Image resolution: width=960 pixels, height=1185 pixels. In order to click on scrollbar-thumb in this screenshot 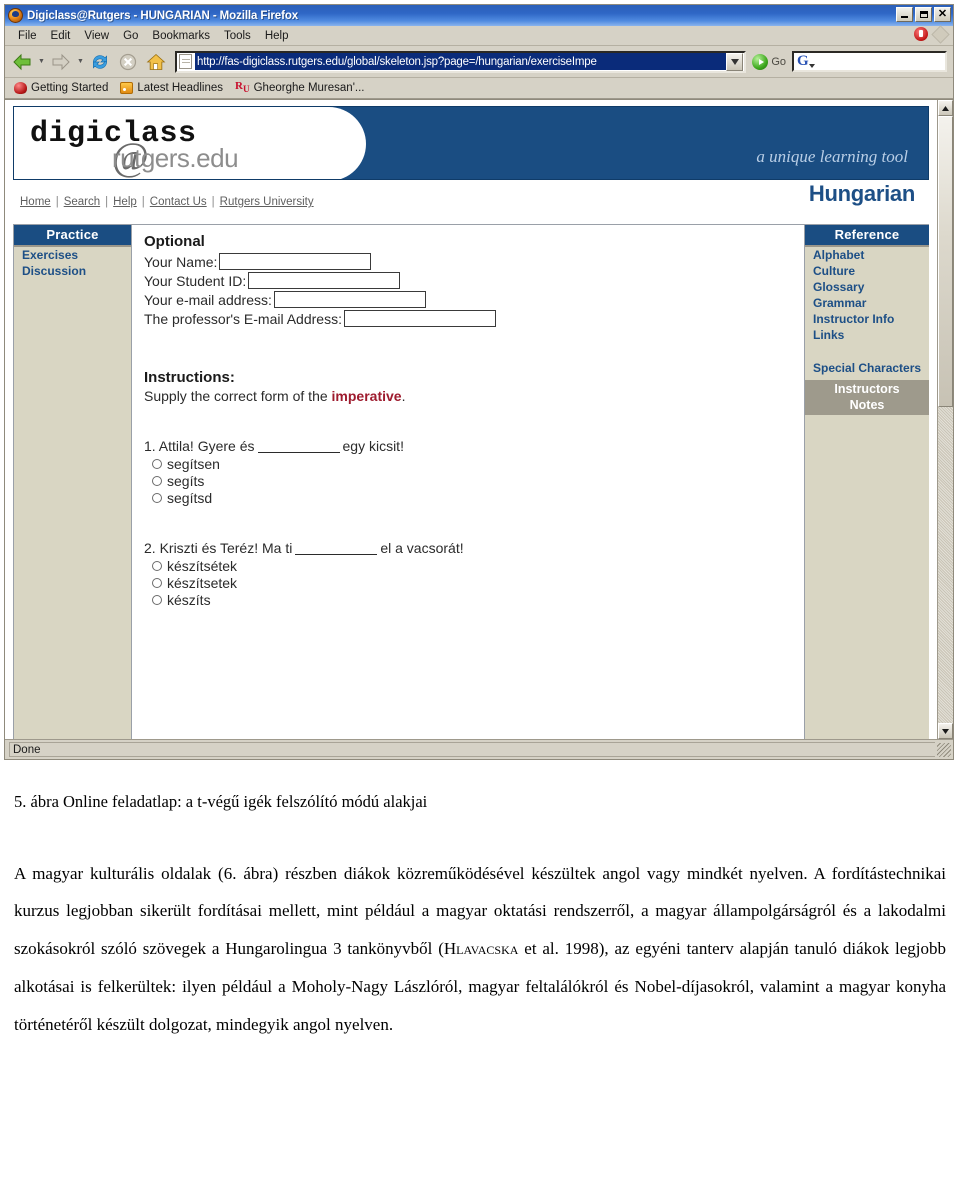, I will do `click(945, 262)`.